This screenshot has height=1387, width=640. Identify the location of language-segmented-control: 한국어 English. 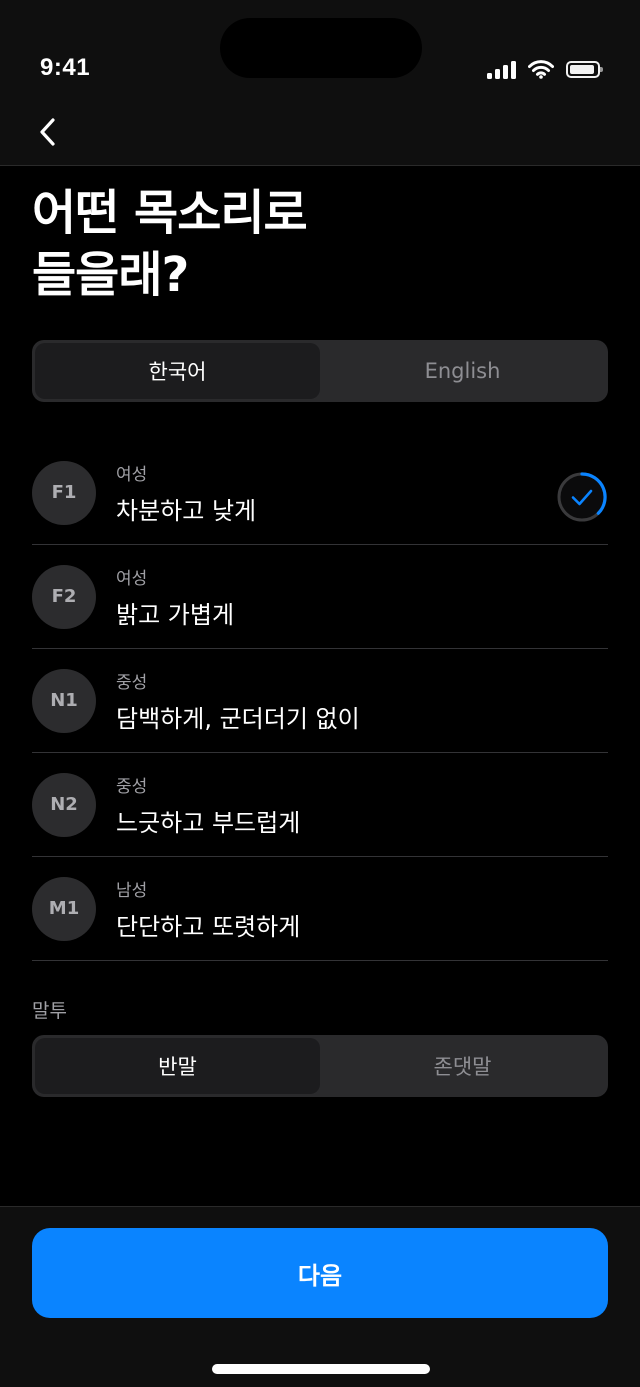
(320, 371).